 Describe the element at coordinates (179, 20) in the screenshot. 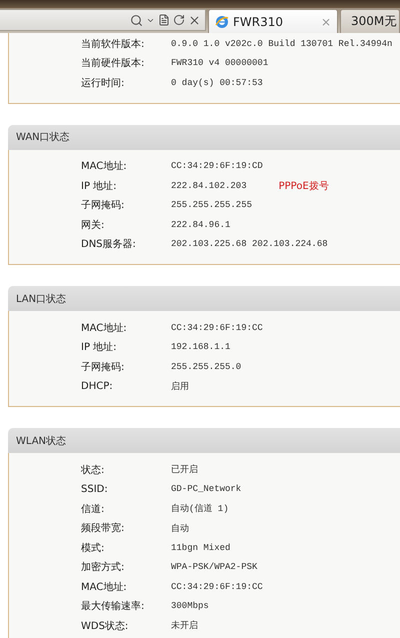

I see `refresh-icon` at that location.